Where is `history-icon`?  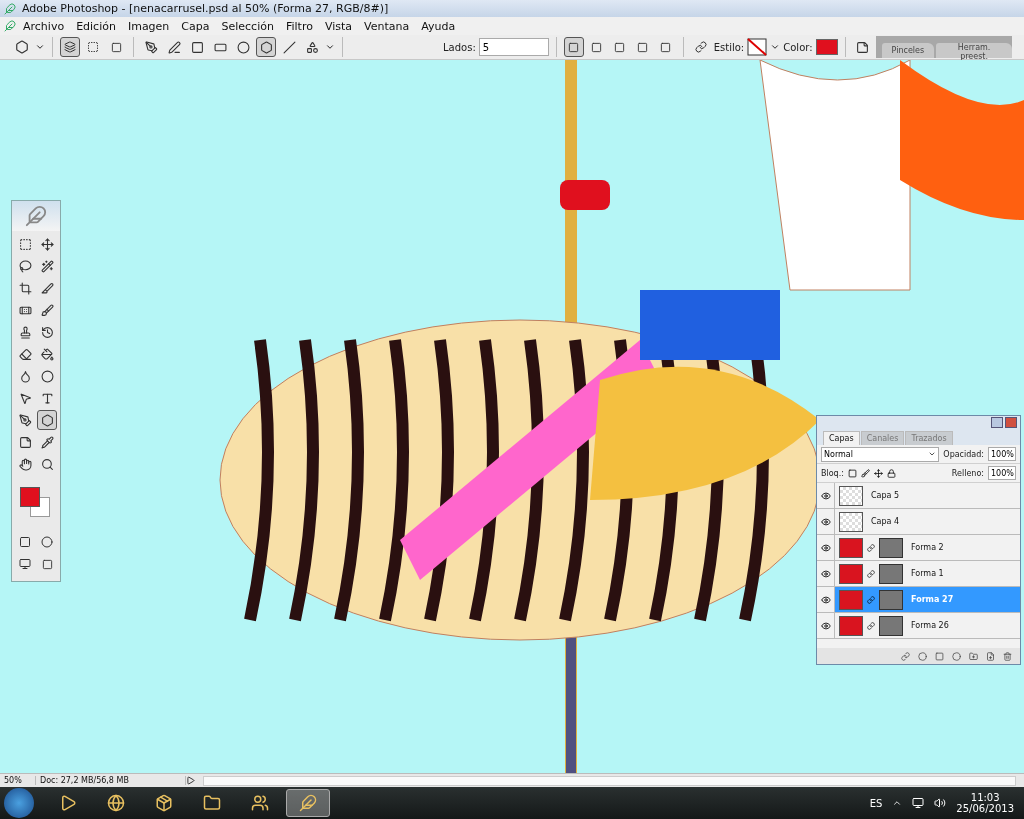 history-icon is located at coordinates (47, 332).